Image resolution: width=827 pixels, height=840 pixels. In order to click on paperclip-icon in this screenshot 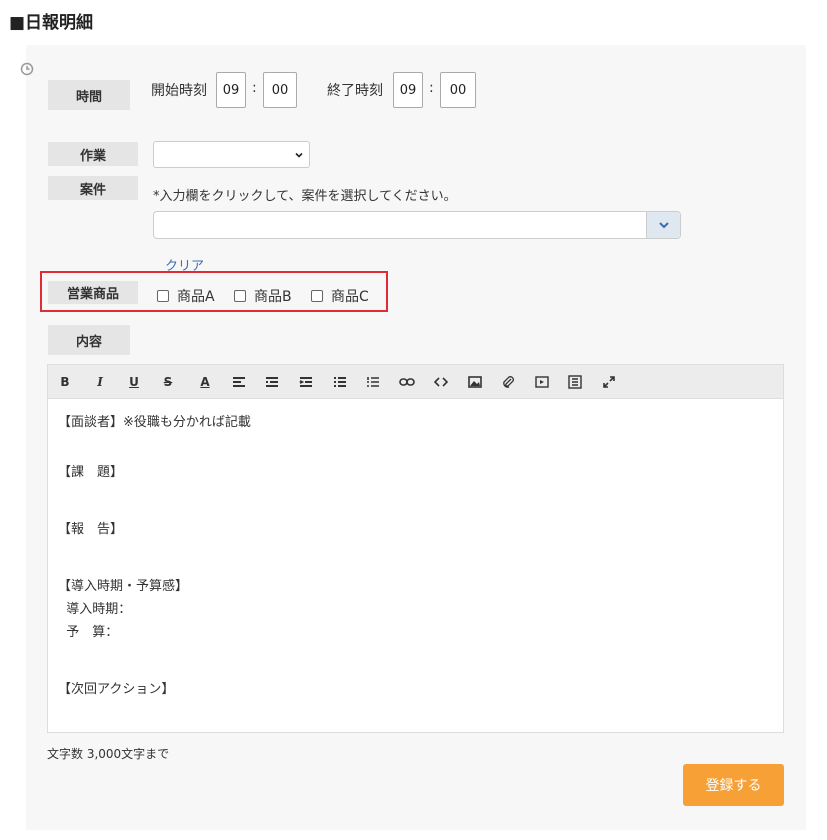, I will do `click(508, 382)`.